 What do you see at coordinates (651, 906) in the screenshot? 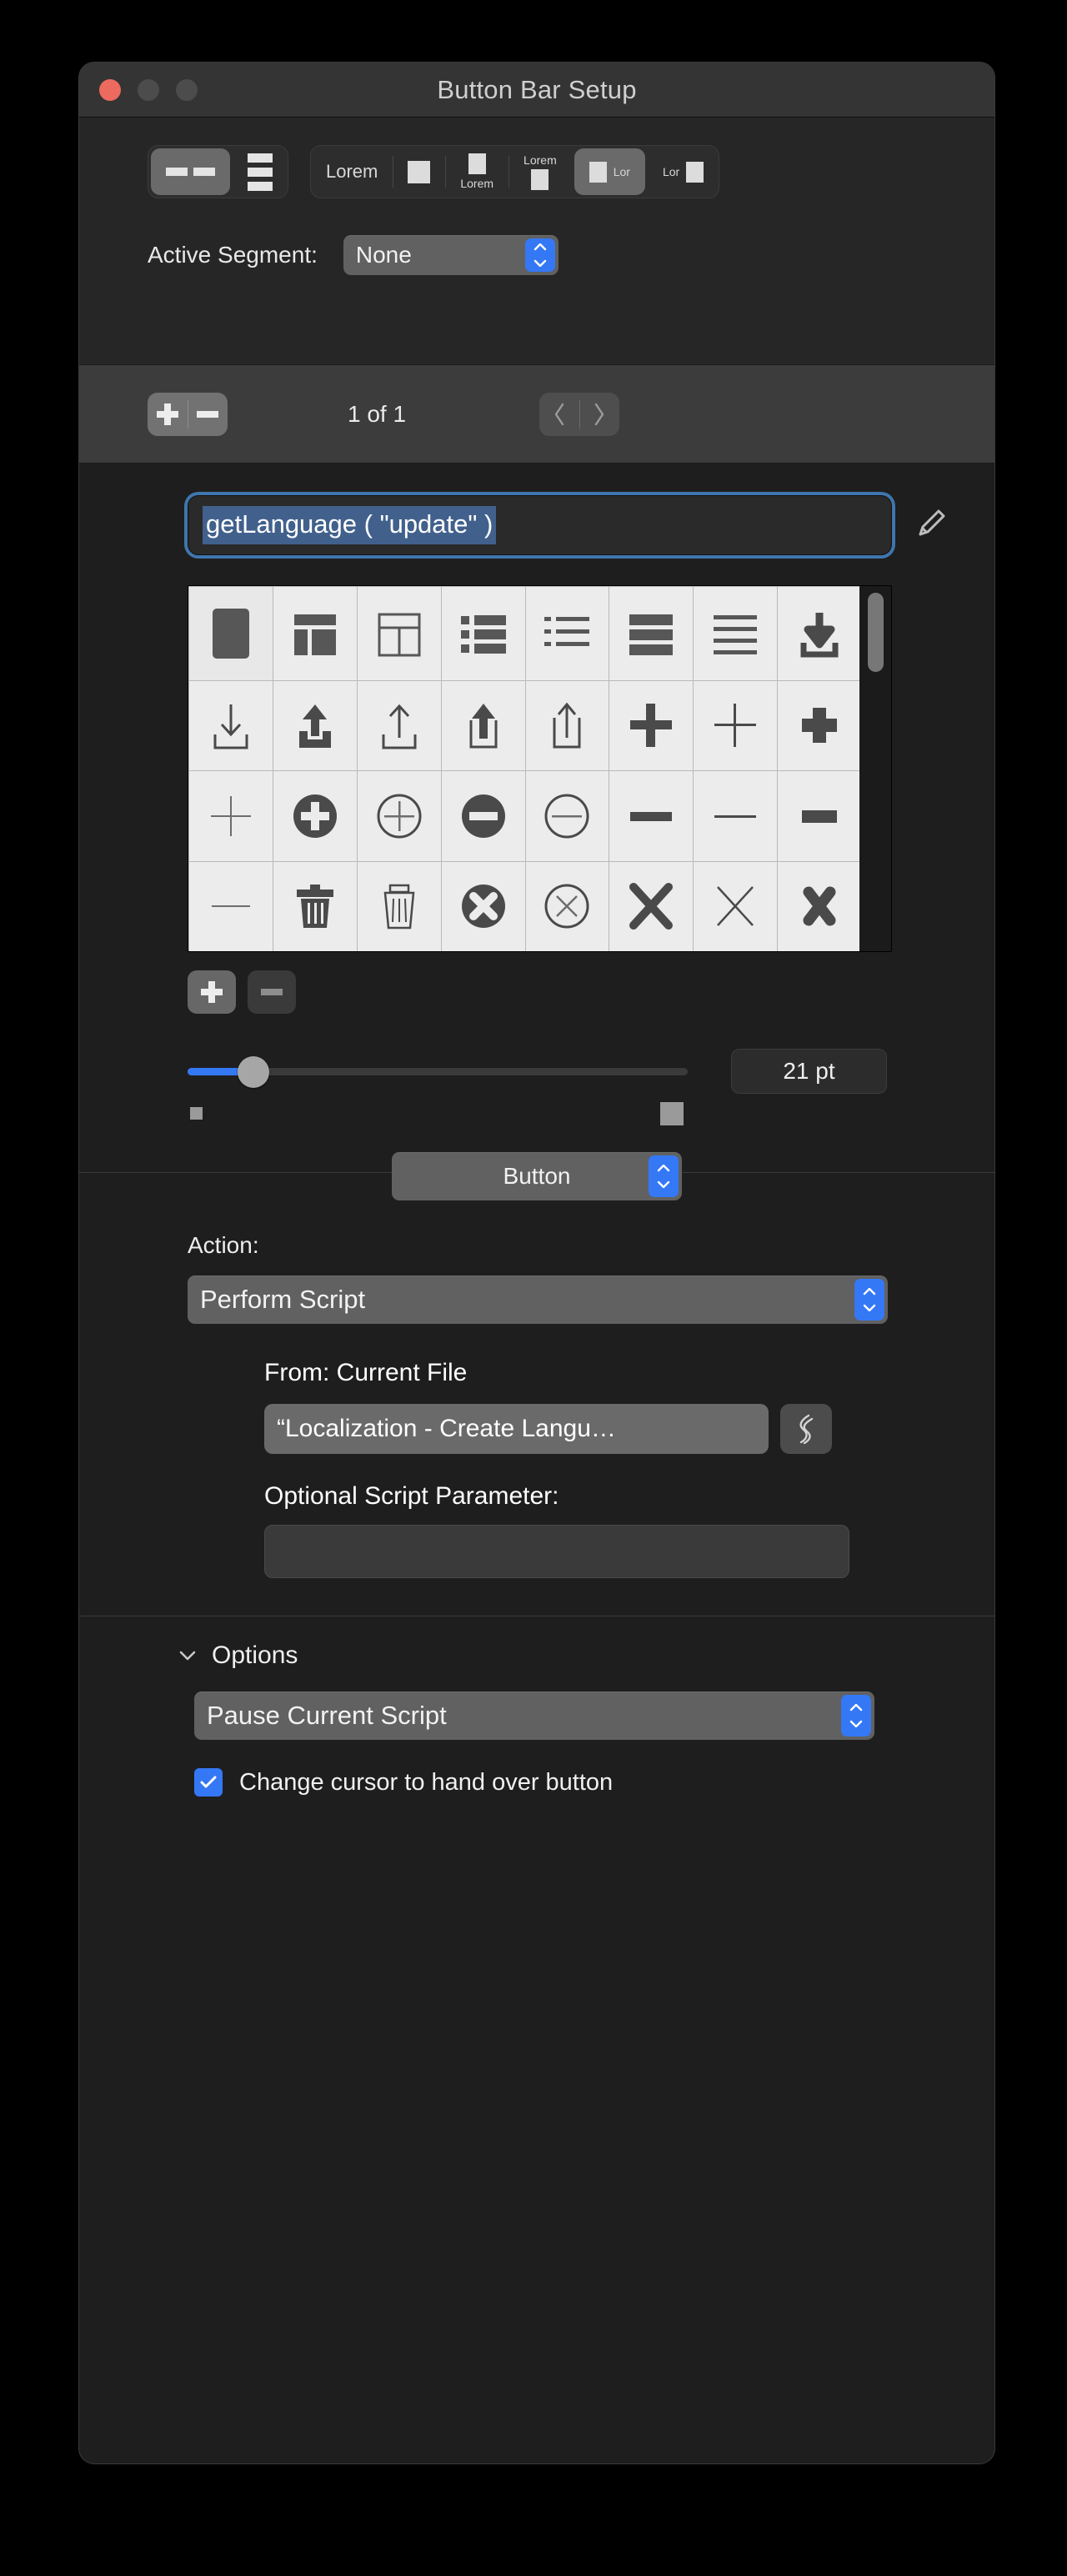
I see `icon-cell-x-thick` at bounding box center [651, 906].